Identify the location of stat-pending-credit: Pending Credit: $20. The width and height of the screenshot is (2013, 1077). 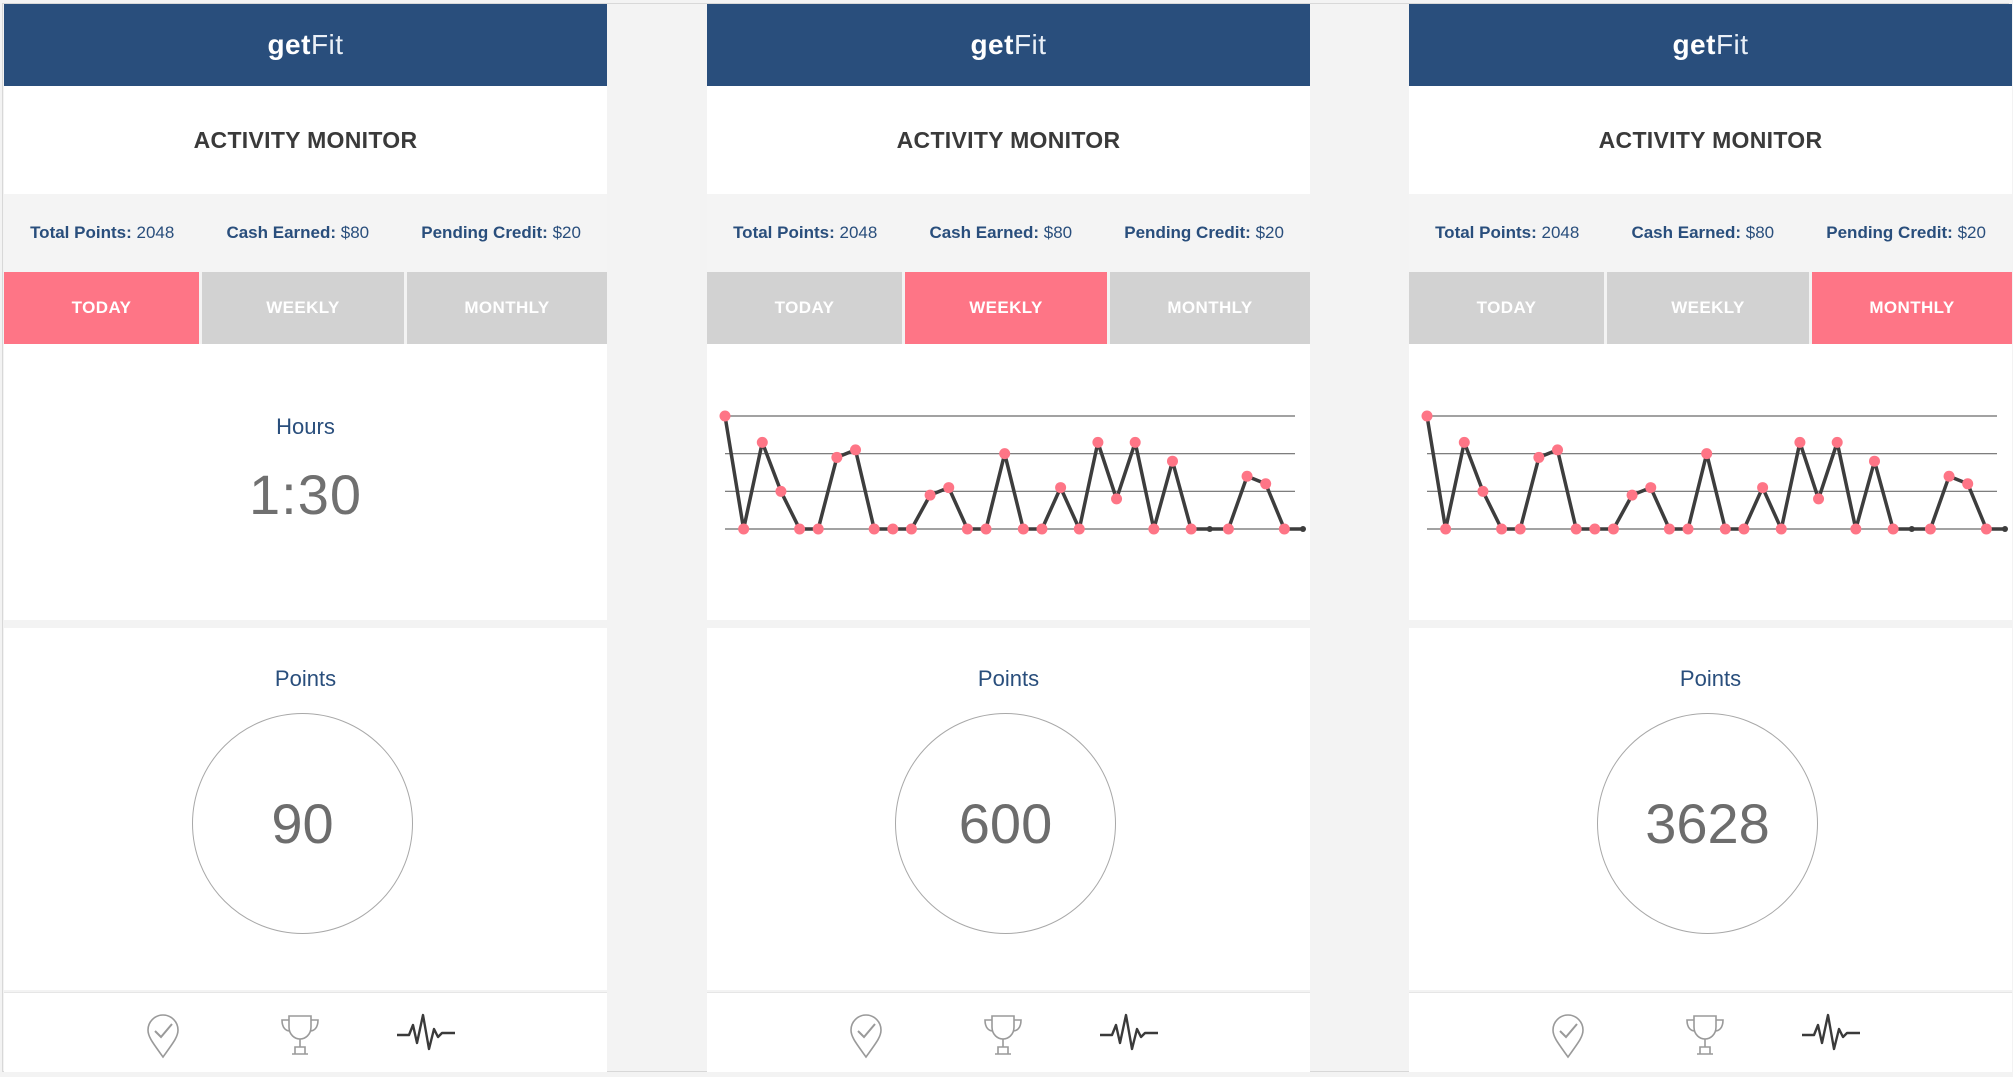
(501, 233).